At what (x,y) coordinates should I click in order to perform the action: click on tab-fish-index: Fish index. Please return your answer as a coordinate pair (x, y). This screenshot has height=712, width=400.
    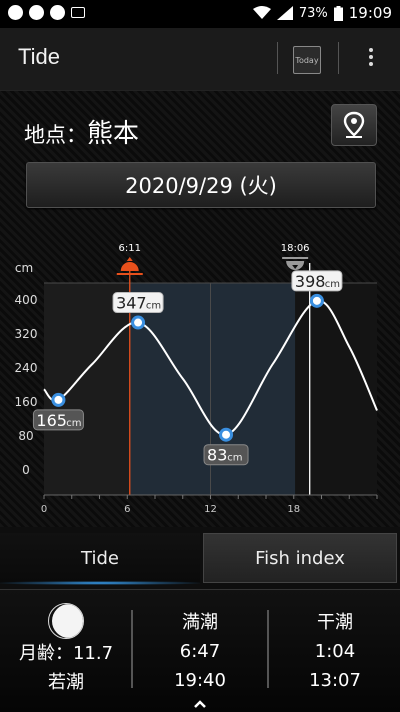
    Looking at the image, I should click on (300, 558).